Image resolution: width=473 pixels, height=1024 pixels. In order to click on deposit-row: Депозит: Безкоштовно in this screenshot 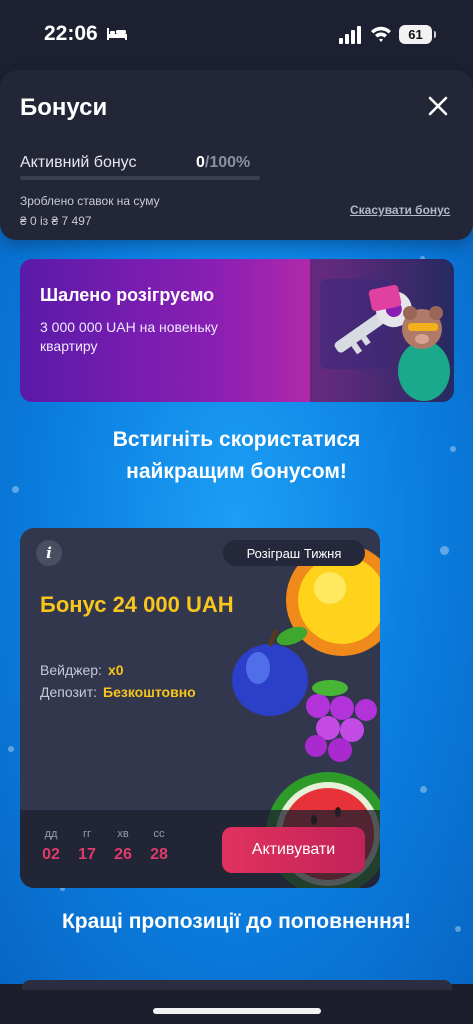, I will do `click(118, 692)`.